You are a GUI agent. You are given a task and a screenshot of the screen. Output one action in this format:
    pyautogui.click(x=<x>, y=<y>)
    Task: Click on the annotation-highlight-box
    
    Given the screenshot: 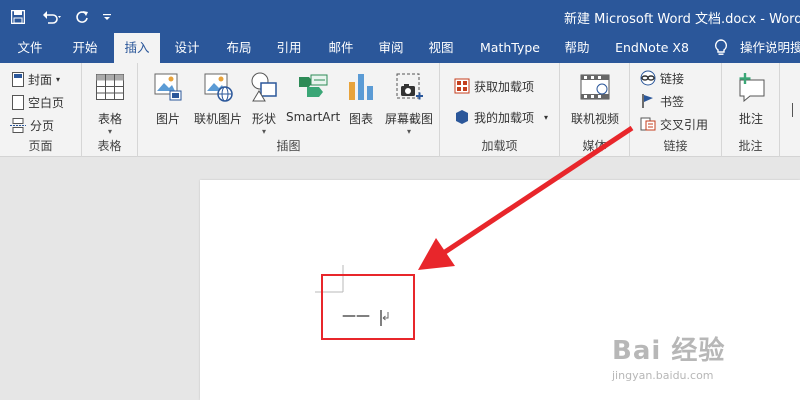 What is the action you would take?
    pyautogui.click(x=368, y=307)
    